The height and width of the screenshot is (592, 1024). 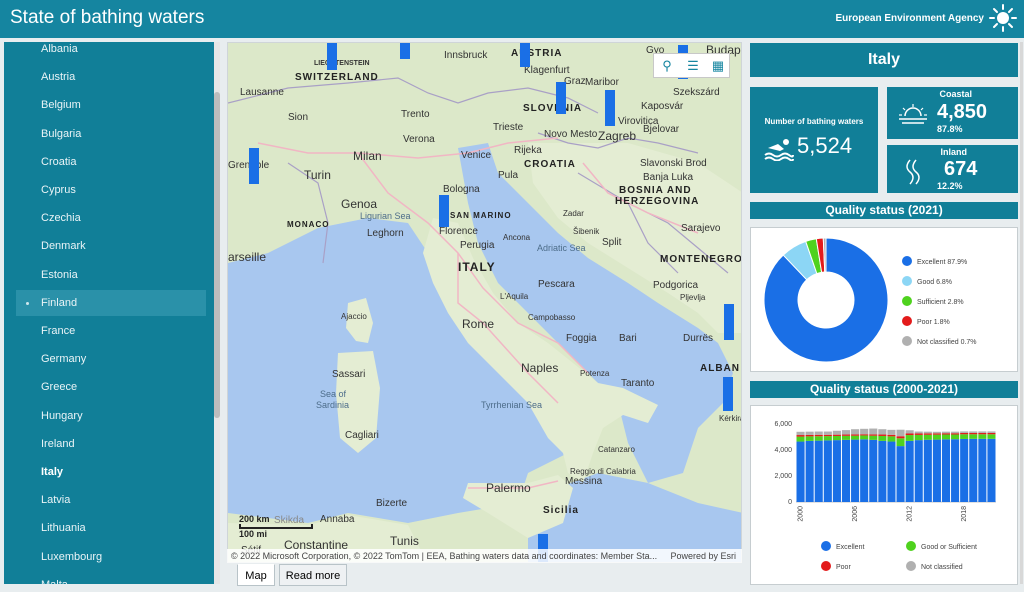 What do you see at coordinates (111, 218) in the screenshot?
I see `sidebar-item-czechia: Czechia` at bounding box center [111, 218].